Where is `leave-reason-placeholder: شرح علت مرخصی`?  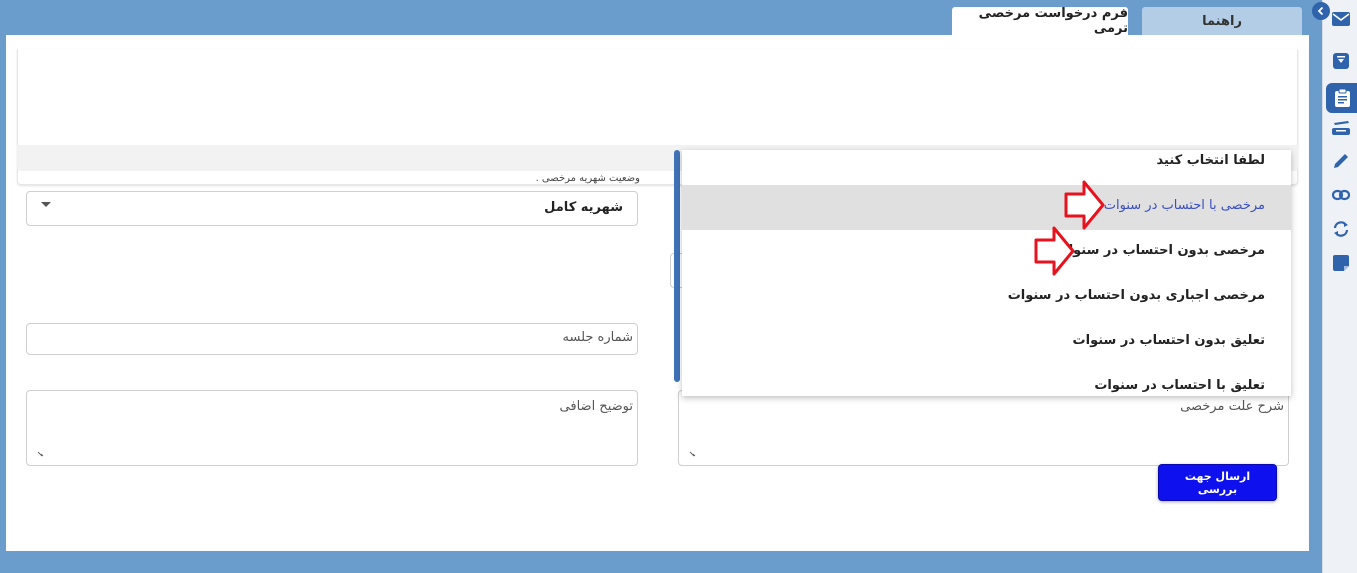 leave-reason-placeholder: شرح علت مرخصی is located at coordinates (1232, 406).